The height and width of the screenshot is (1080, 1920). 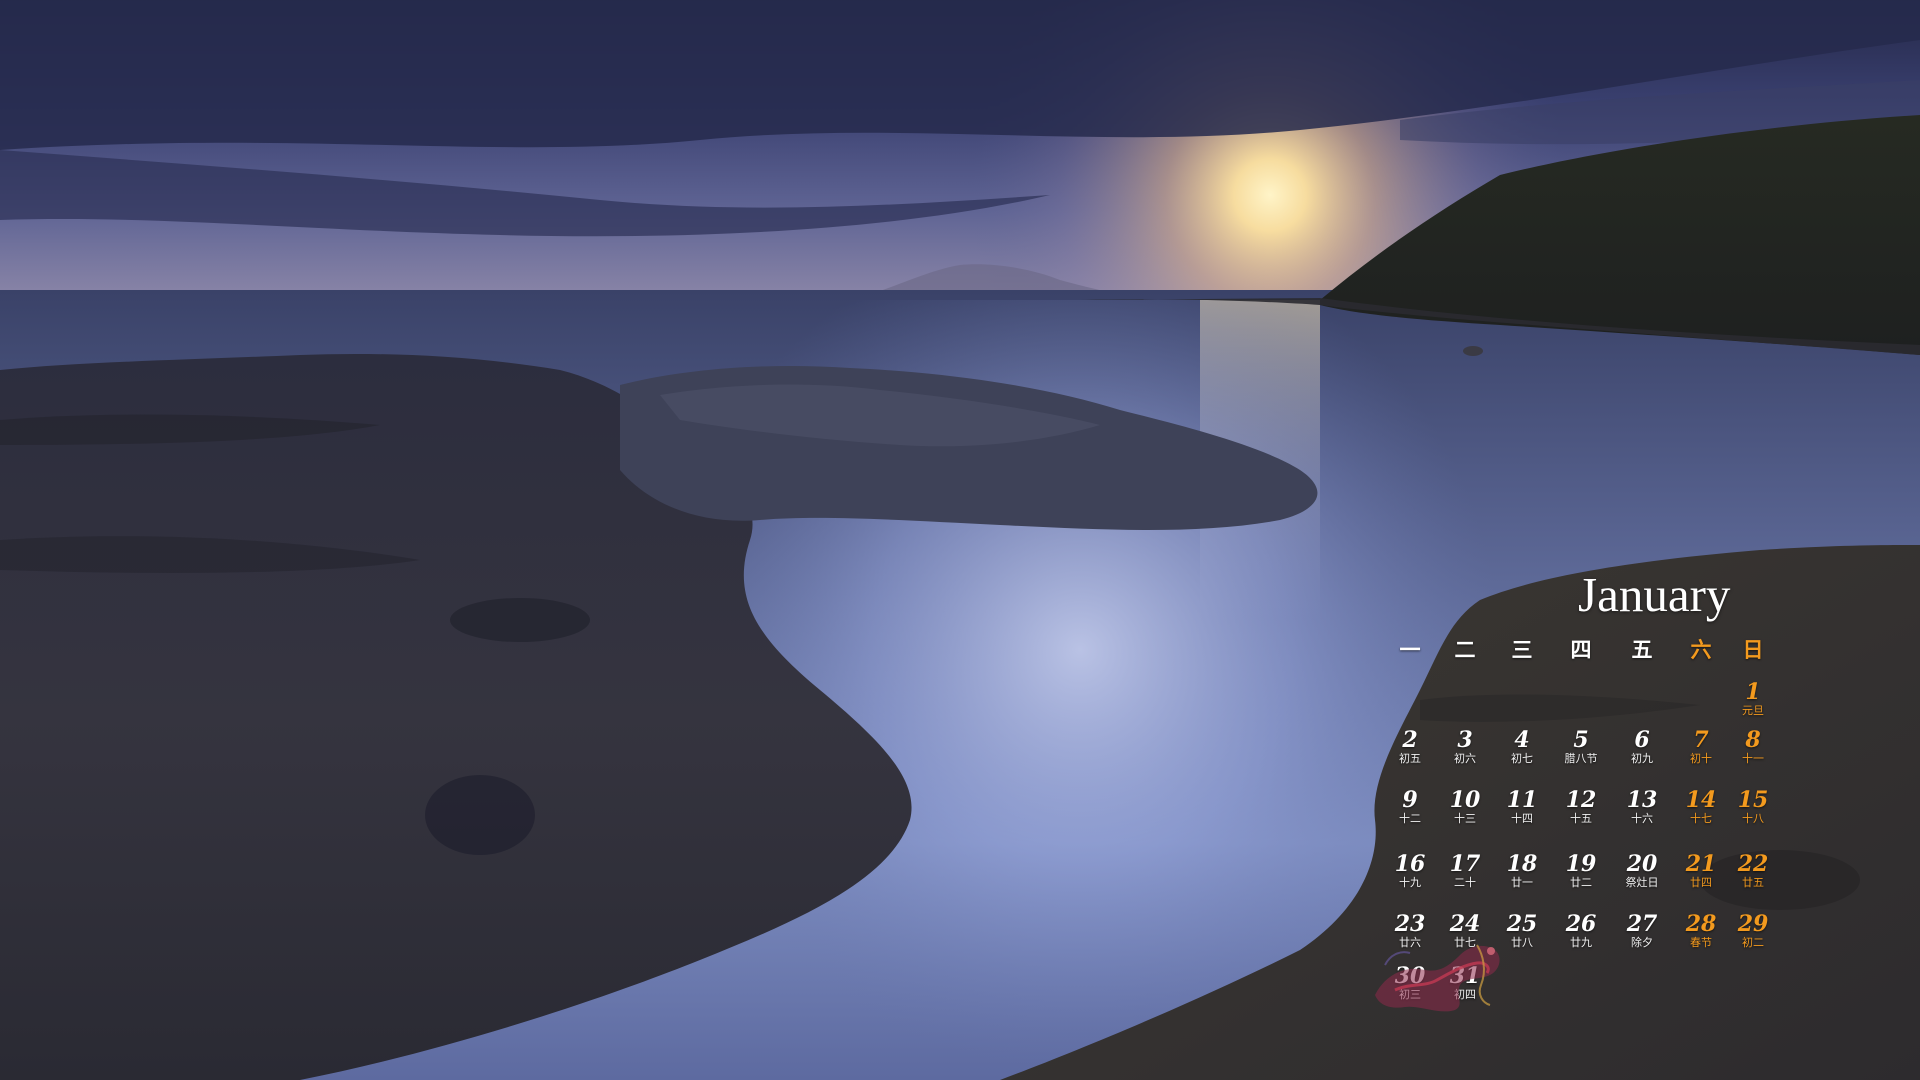 What do you see at coordinates (1642, 864) in the screenshot?
I see `day-number: 20` at bounding box center [1642, 864].